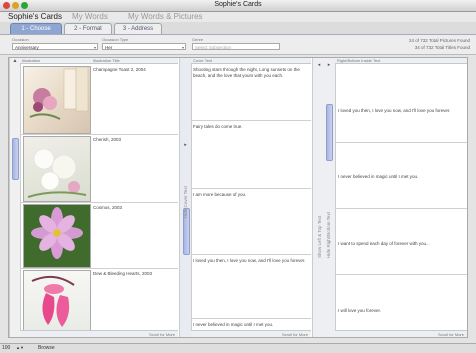  Describe the element at coordinates (138, 28) in the screenshot. I see `tab-address: 3 - Address` at that location.